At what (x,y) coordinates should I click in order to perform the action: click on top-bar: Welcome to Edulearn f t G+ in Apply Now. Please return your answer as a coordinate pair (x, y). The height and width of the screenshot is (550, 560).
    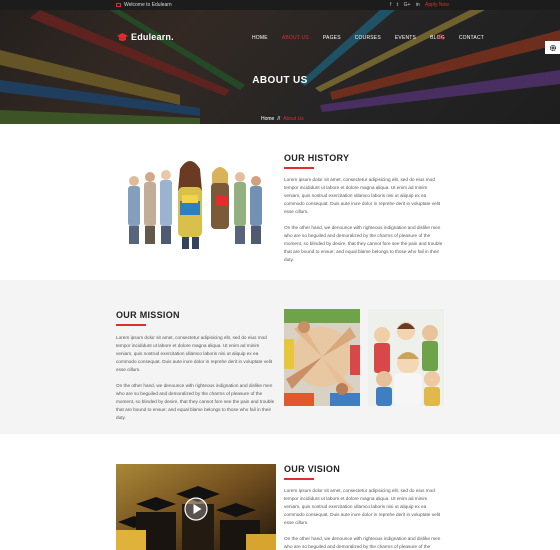
    Looking at the image, I should click on (280, 5).